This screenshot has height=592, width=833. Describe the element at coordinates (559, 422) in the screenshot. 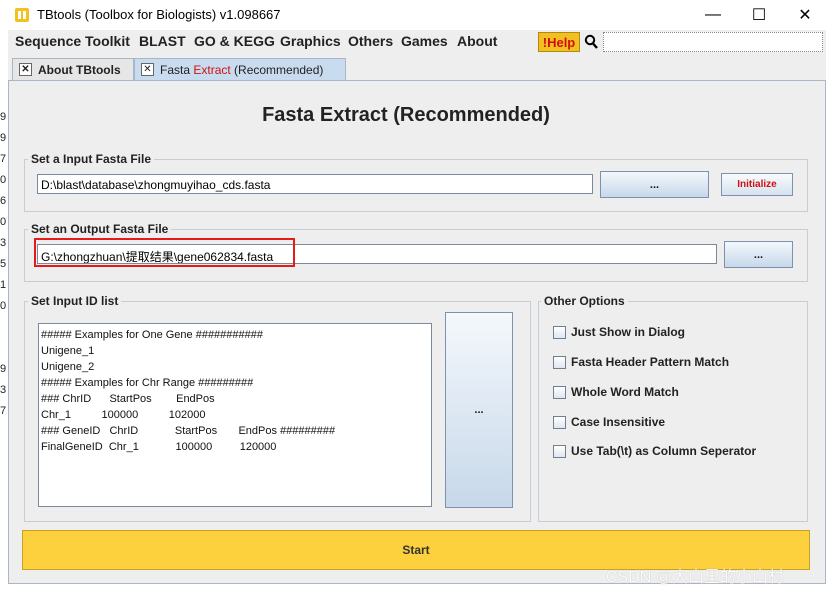

I see `checkbox-case-insensitive` at that location.